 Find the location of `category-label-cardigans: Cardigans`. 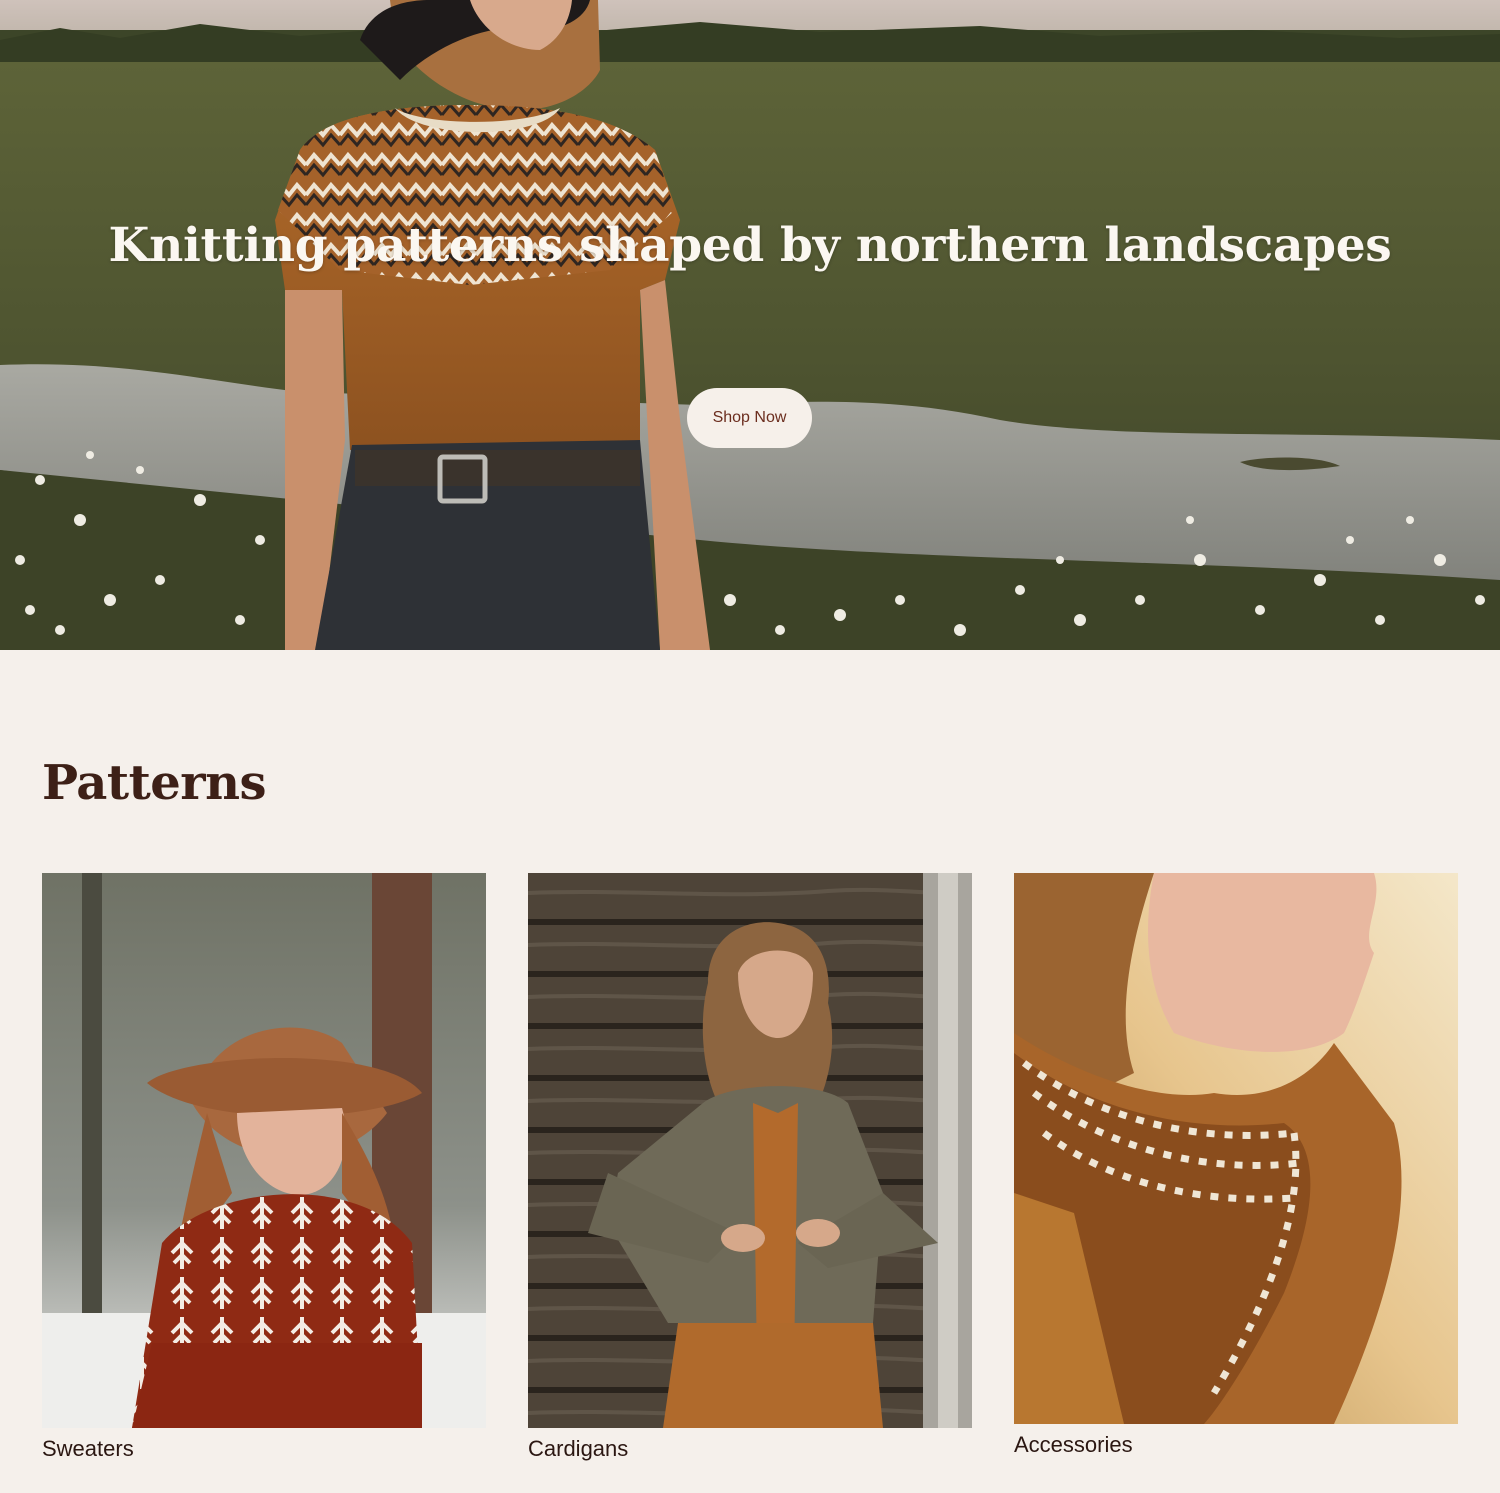

category-label-cardigans: Cardigans is located at coordinates (578, 1448).